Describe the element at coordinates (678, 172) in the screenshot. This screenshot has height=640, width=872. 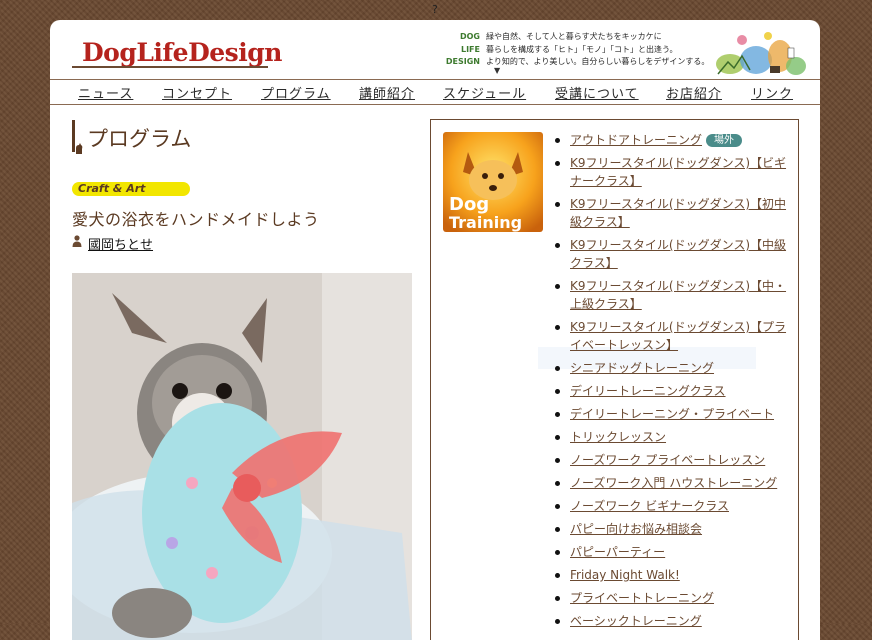
I see `program-link: K9フリースタイル(ドッグダンス)【ビギナークラス】` at that location.